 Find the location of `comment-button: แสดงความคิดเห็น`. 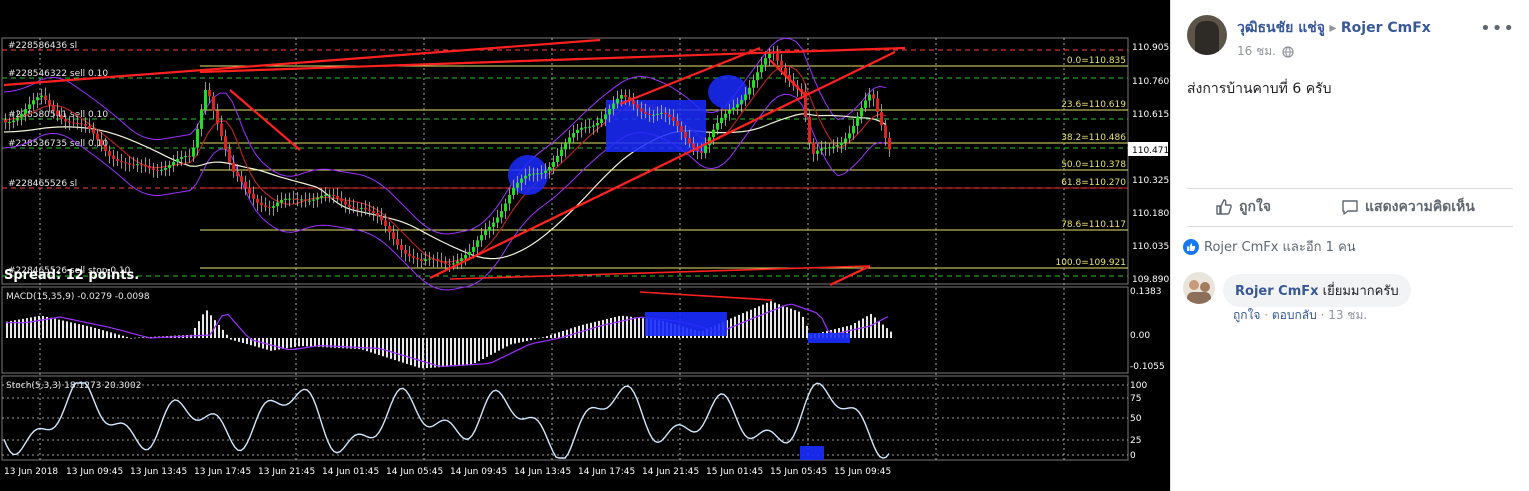

comment-button: แสดงความคิดเห็น is located at coordinates (1408, 207).